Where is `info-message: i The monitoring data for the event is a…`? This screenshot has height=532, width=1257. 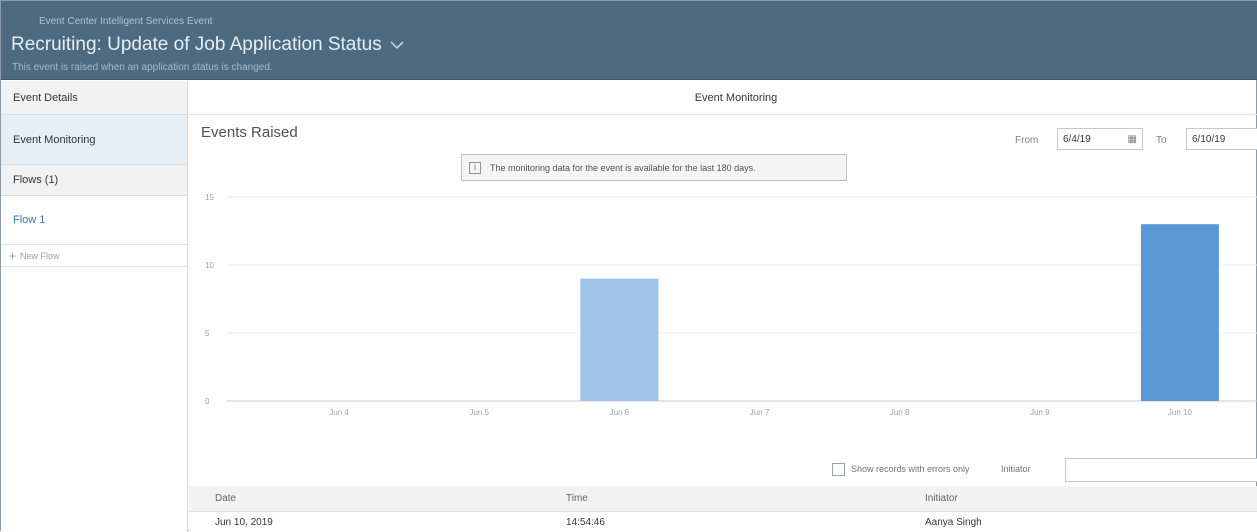 info-message: i The monitoring data for the event is a… is located at coordinates (654, 167).